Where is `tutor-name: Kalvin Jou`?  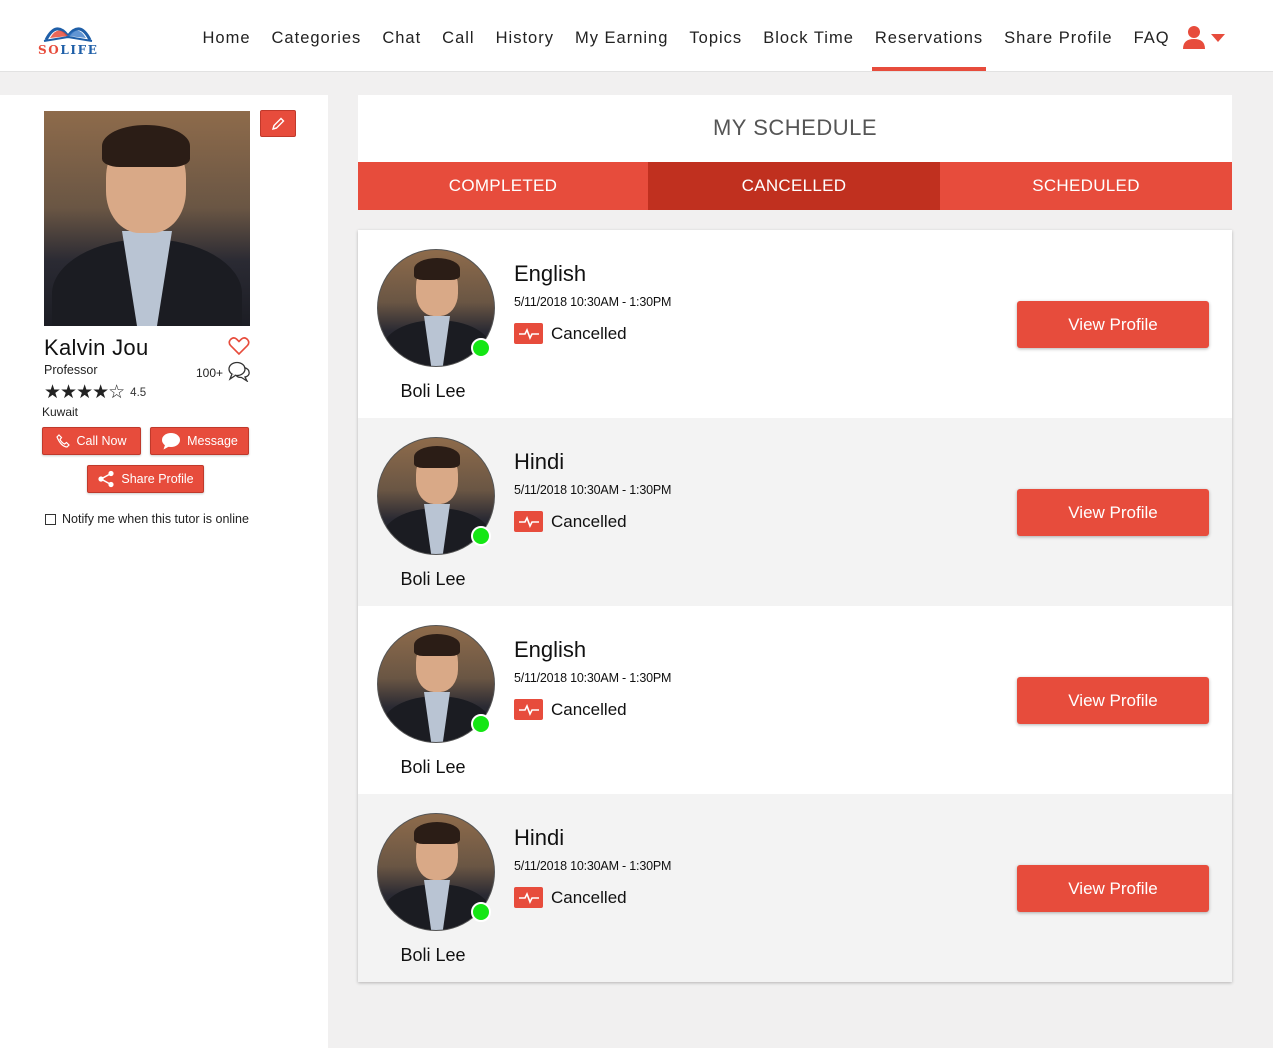
tutor-name: Kalvin Jou is located at coordinates (96, 347).